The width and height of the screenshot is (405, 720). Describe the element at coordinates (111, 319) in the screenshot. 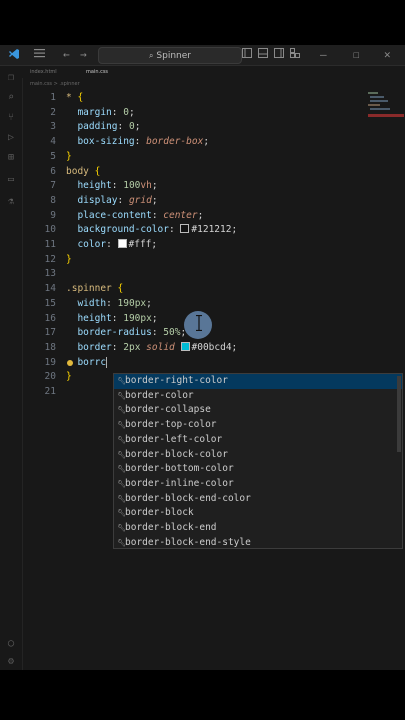

I see `code-line: height: 190px;` at that location.